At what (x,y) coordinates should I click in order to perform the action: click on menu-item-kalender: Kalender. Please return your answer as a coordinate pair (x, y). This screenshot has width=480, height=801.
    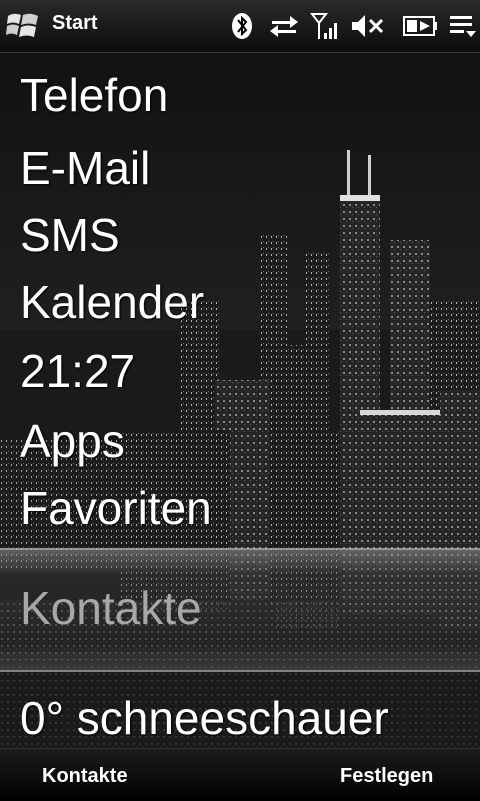
    Looking at the image, I should click on (112, 302).